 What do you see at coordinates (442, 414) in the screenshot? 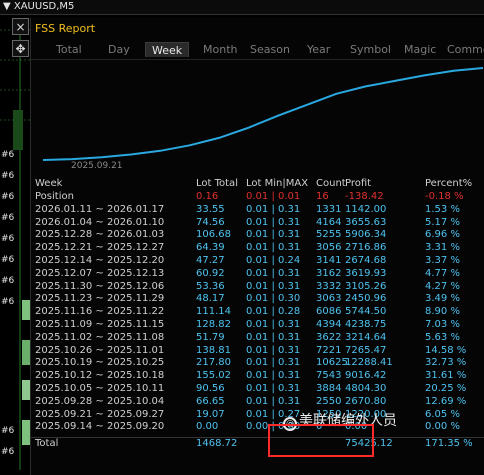
I see `percent-cell: 6.05 %` at bounding box center [442, 414].